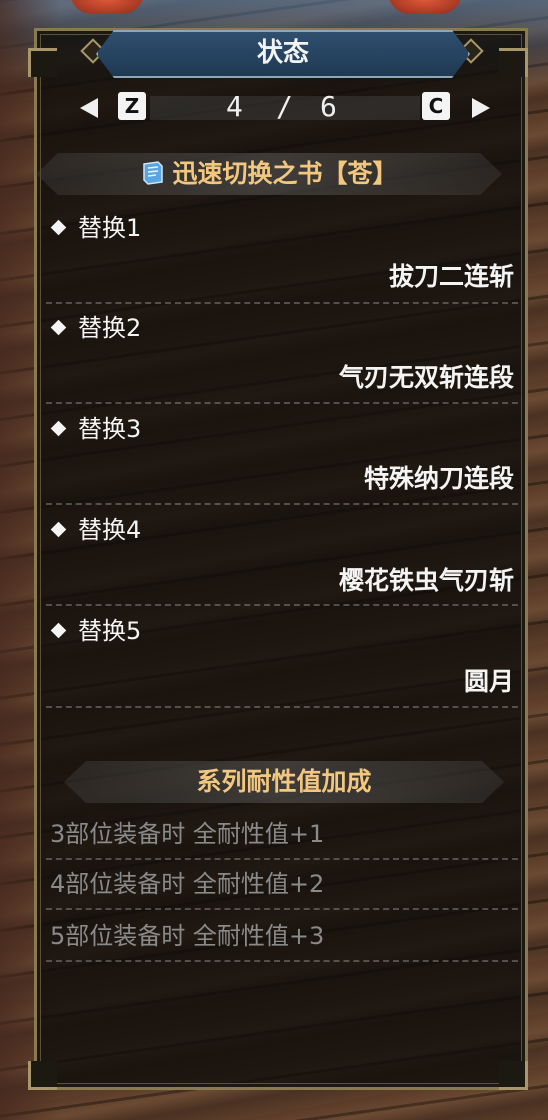 The width and height of the screenshot is (548, 1120). What do you see at coordinates (488, 681) in the screenshot?
I see `swap-value: 圆月` at bounding box center [488, 681].